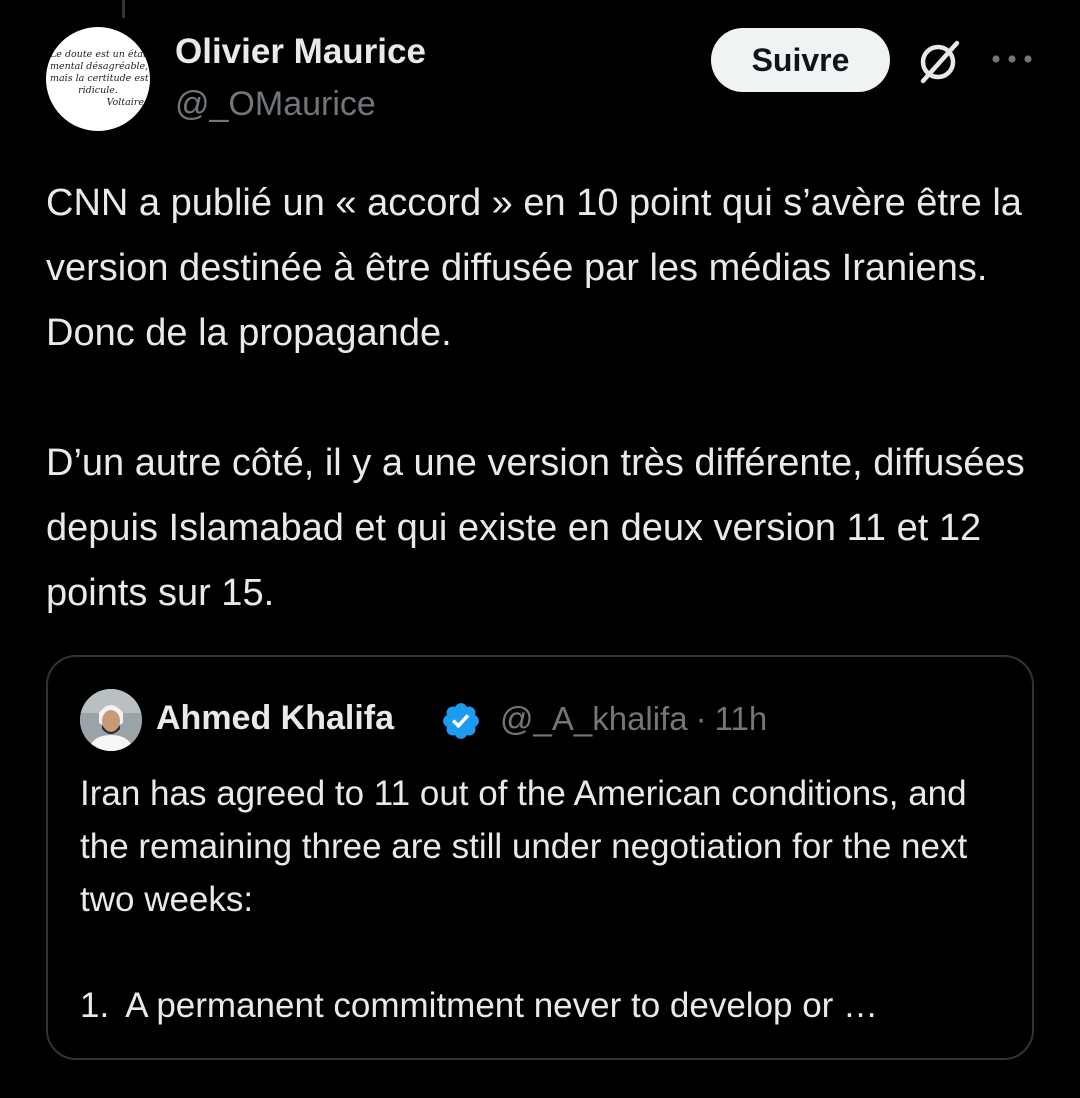 The height and width of the screenshot is (1098, 1080). Describe the element at coordinates (275, 718) in the screenshot. I see `quoted-author-name: Ahmed Khalifa` at that location.